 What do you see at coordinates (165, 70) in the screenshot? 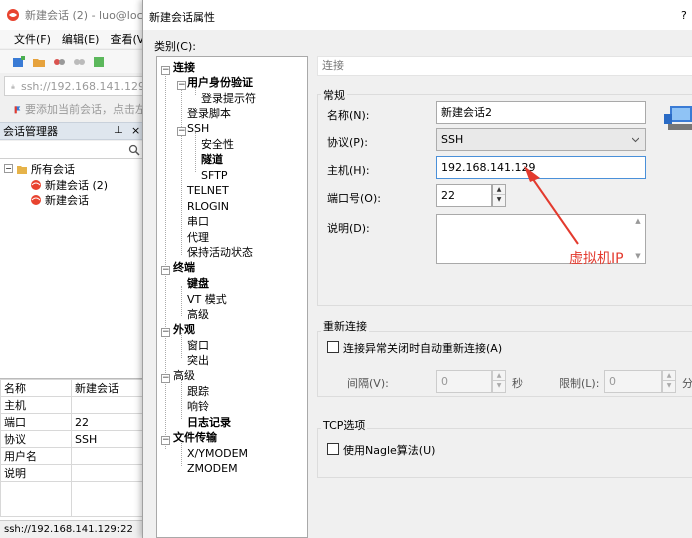
I see `expand-toggle-connection: −` at bounding box center [165, 70].